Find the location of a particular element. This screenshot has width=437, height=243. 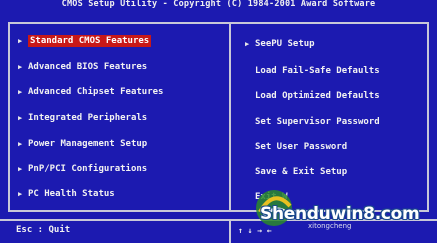

watermark: Shenduwin8.com xitongcheng is located at coordinates (342, 209).